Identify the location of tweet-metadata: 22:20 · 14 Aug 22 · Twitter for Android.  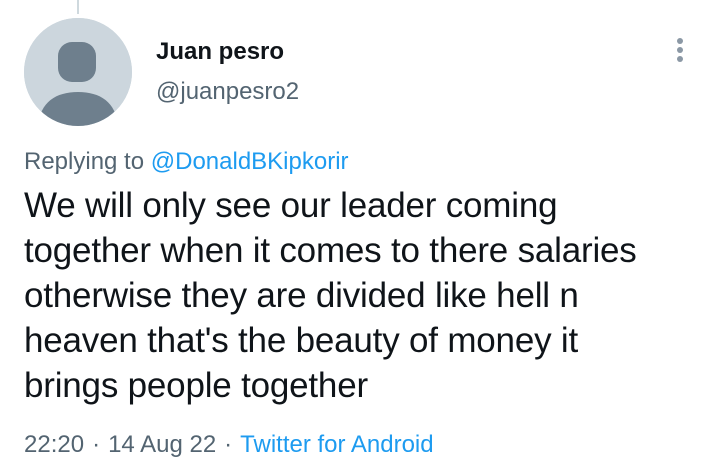
(229, 445).